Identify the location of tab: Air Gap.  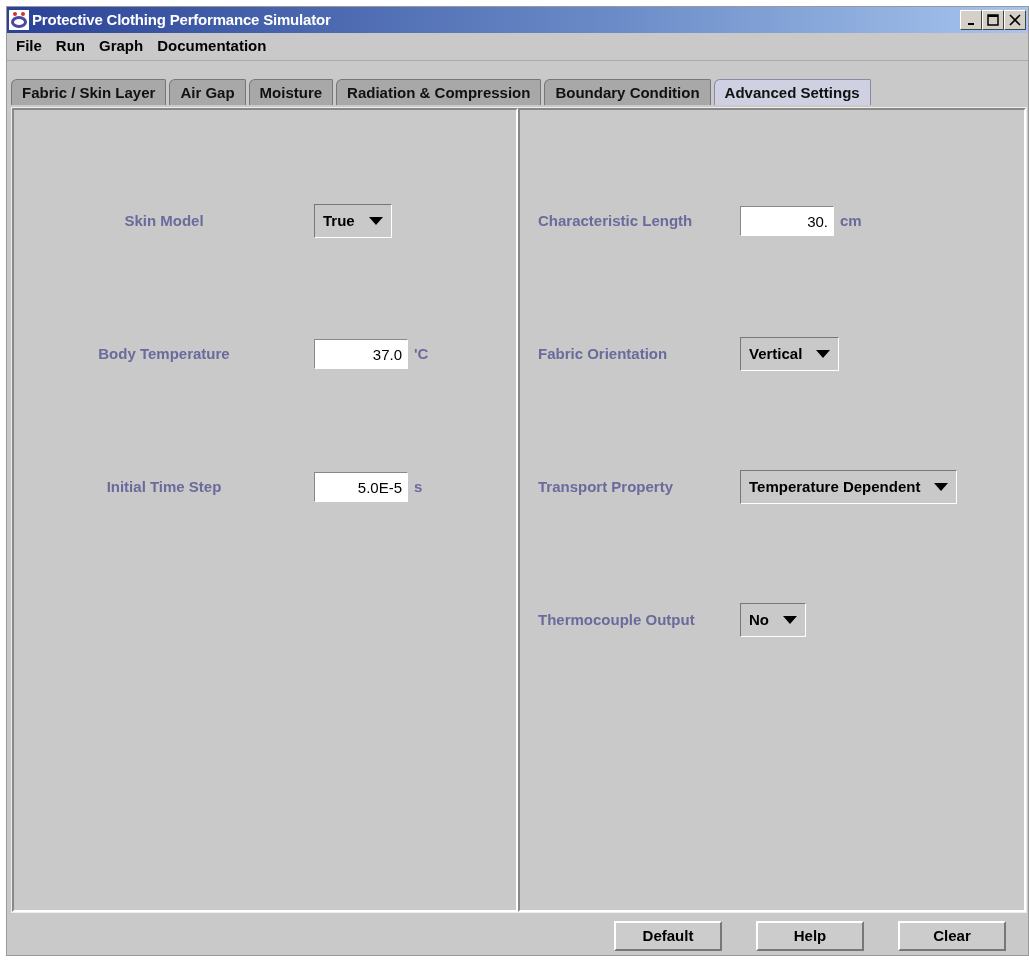
(207, 92).